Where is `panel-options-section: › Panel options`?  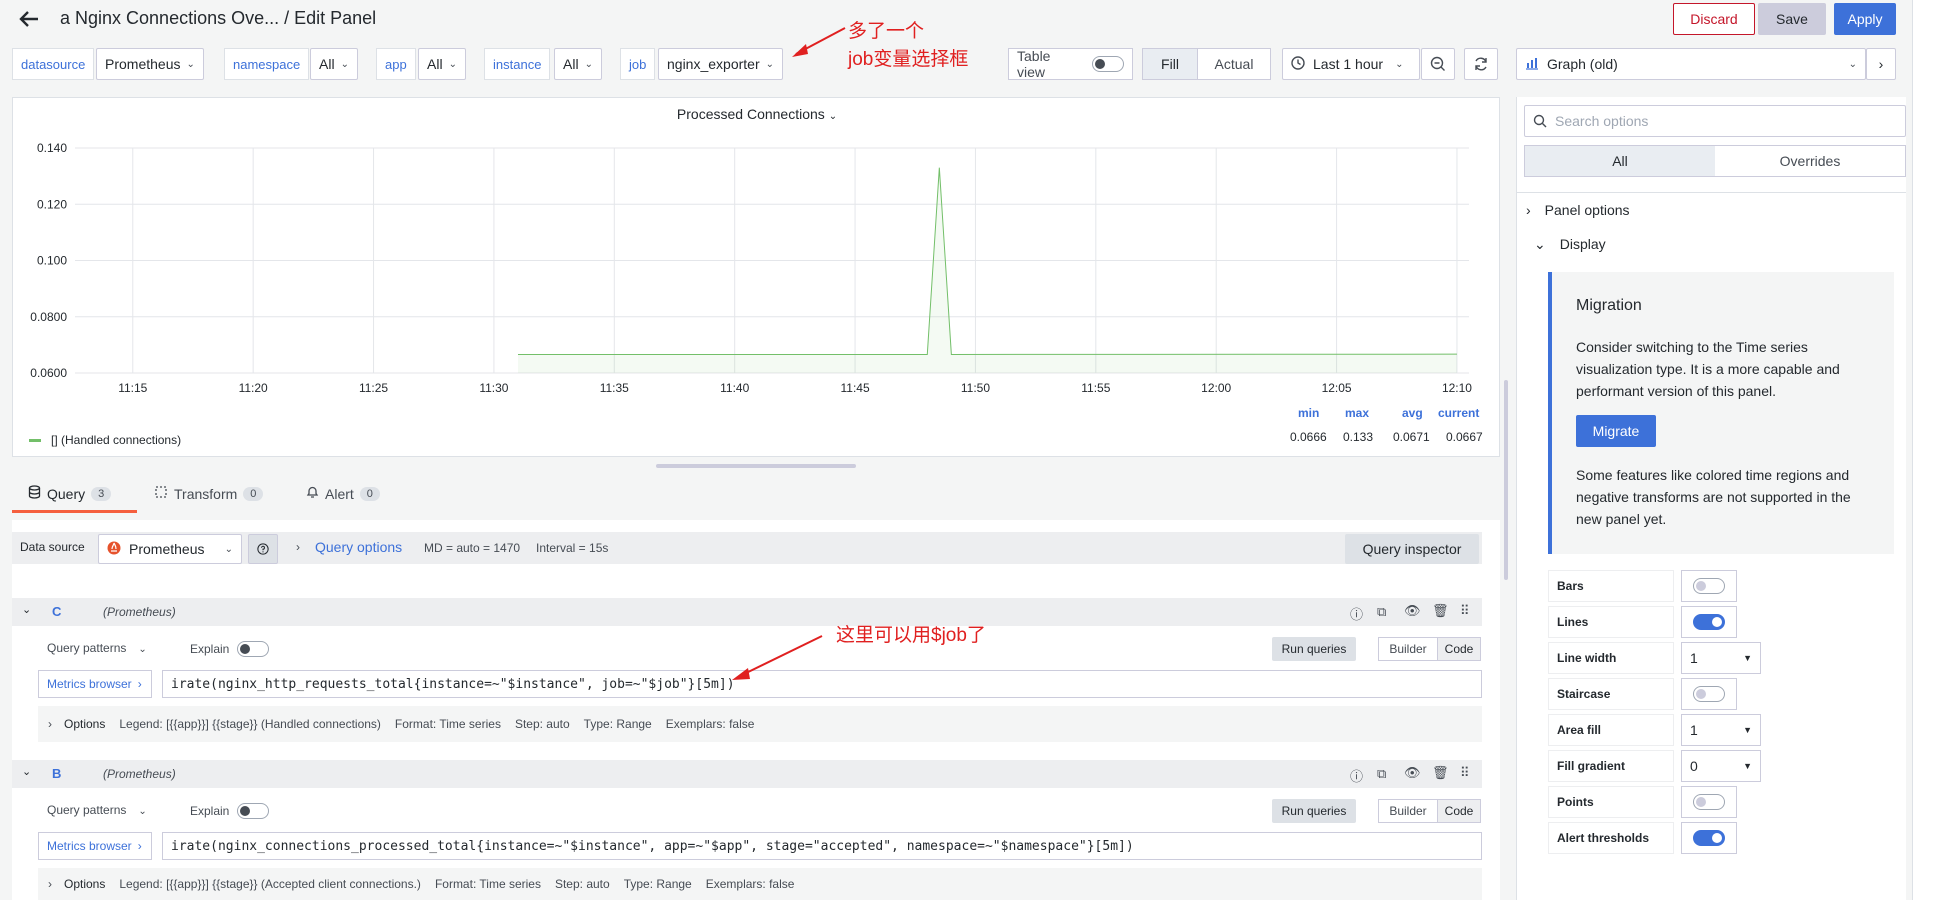
panel-options-section: › Panel options is located at coordinates (1578, 210).